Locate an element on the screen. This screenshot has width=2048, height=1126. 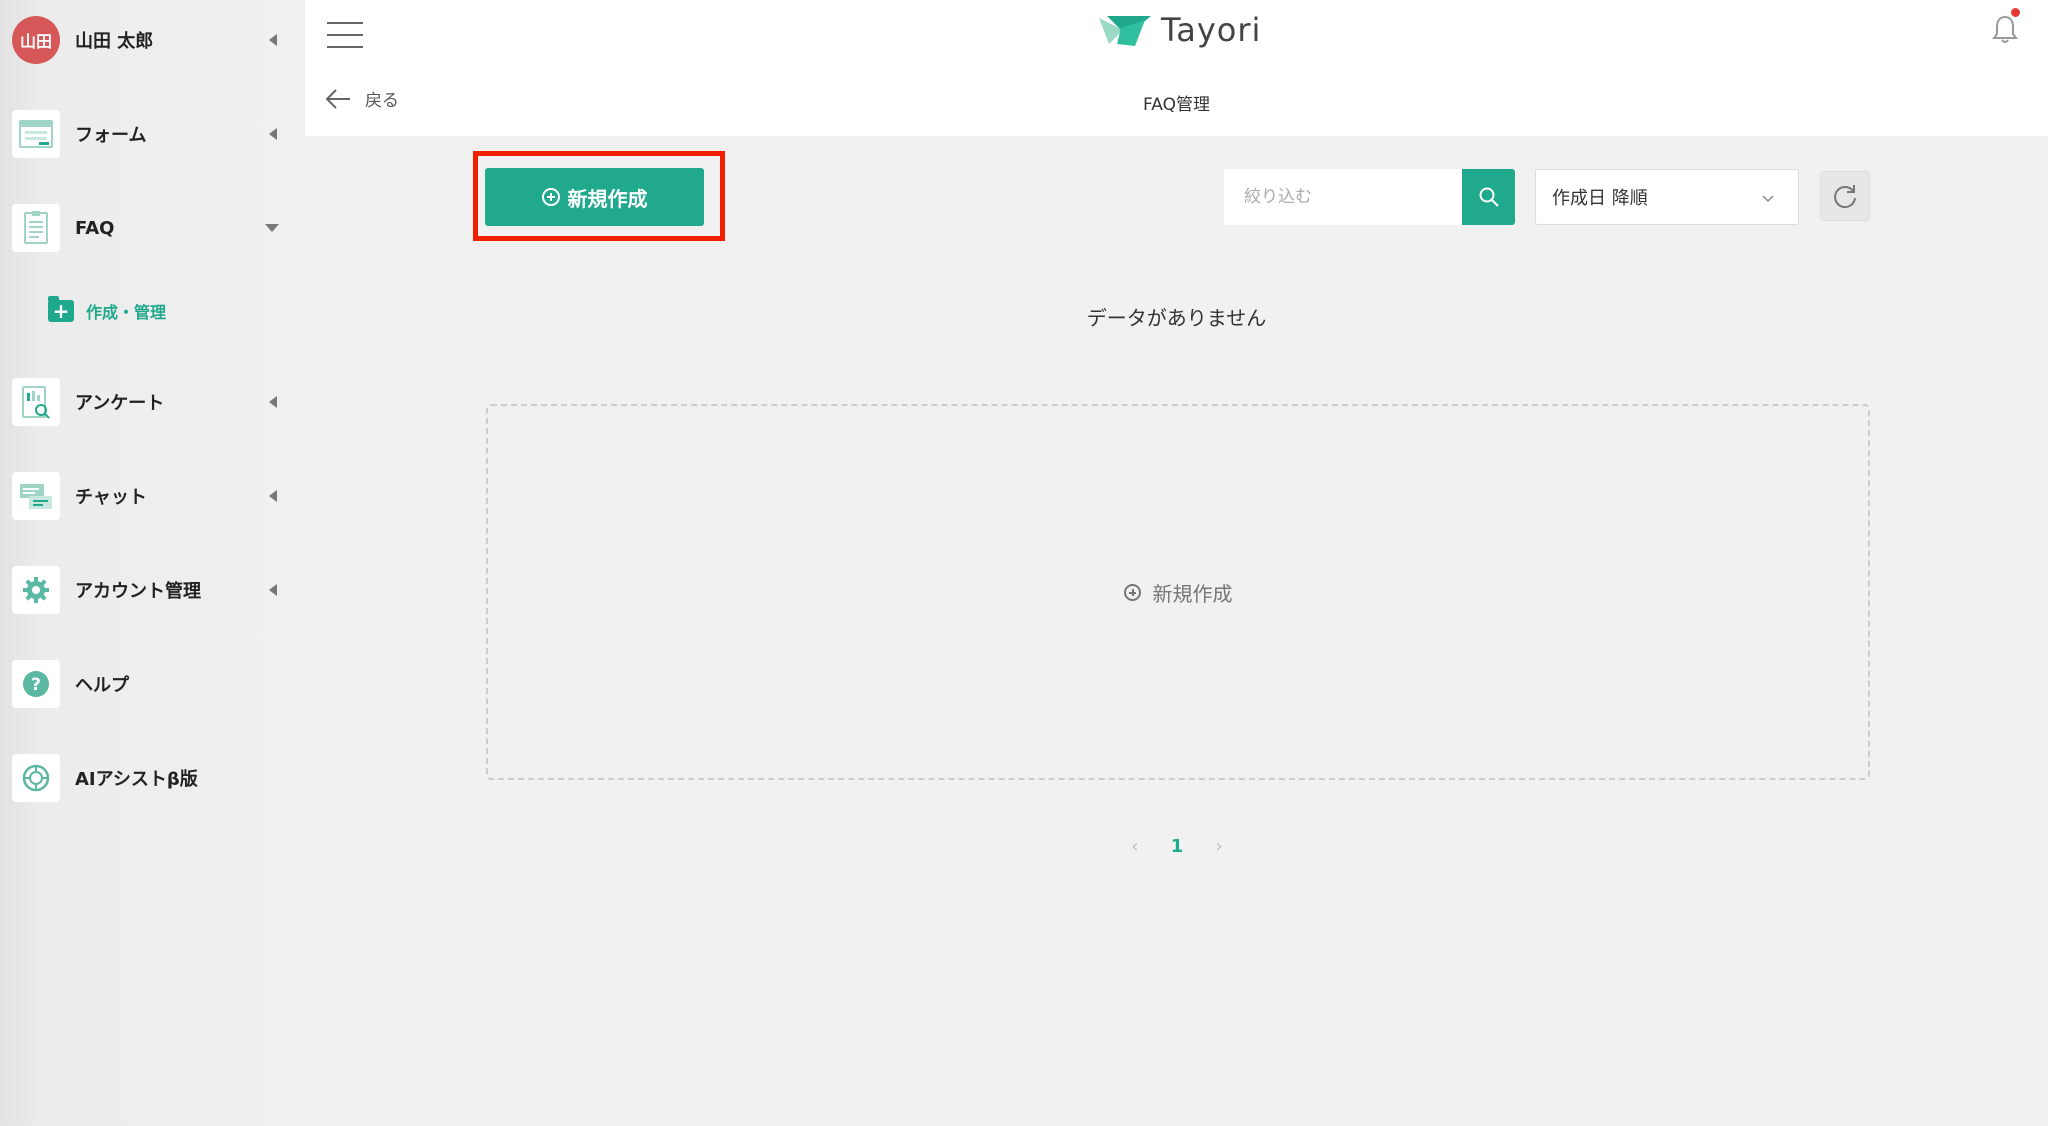
pagination-next-icon: › is located at coordinates (1219, 846).